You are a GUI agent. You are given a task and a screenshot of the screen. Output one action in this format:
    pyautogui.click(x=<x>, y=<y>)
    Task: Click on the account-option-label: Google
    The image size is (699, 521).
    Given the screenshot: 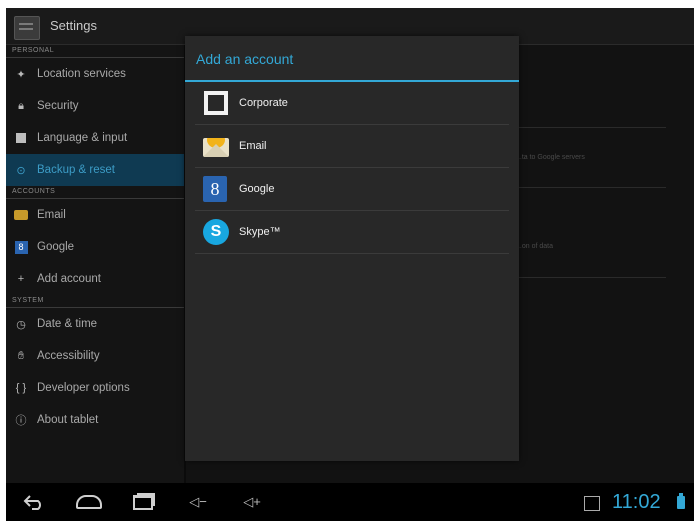 What is the action you would take?
    pyautogui.click(x=257, y=189)
    